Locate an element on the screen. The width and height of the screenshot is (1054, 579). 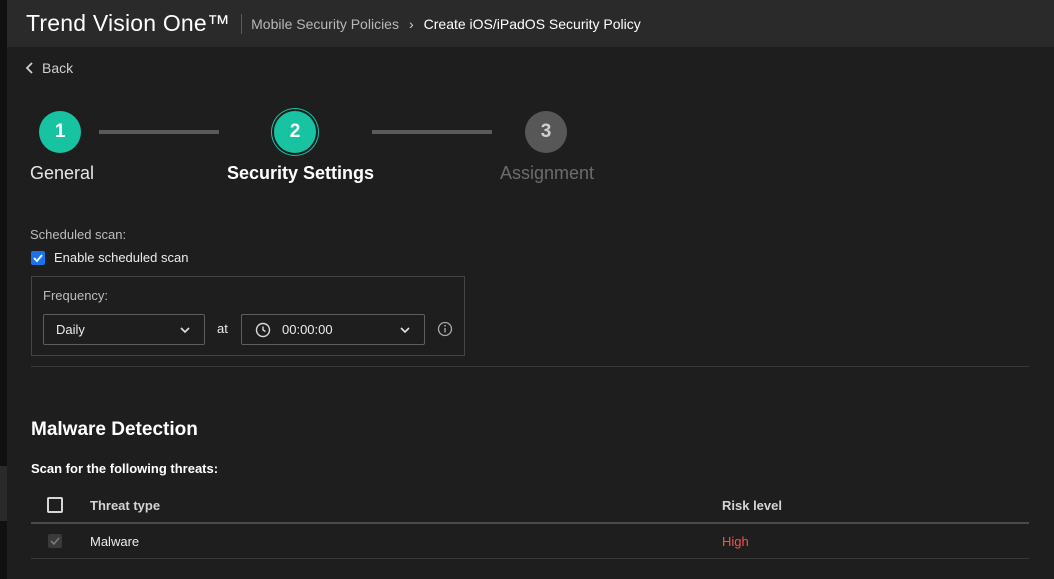
scan-threats-subtitle: Scan for the following threats: is located at coordinates (125, 468).